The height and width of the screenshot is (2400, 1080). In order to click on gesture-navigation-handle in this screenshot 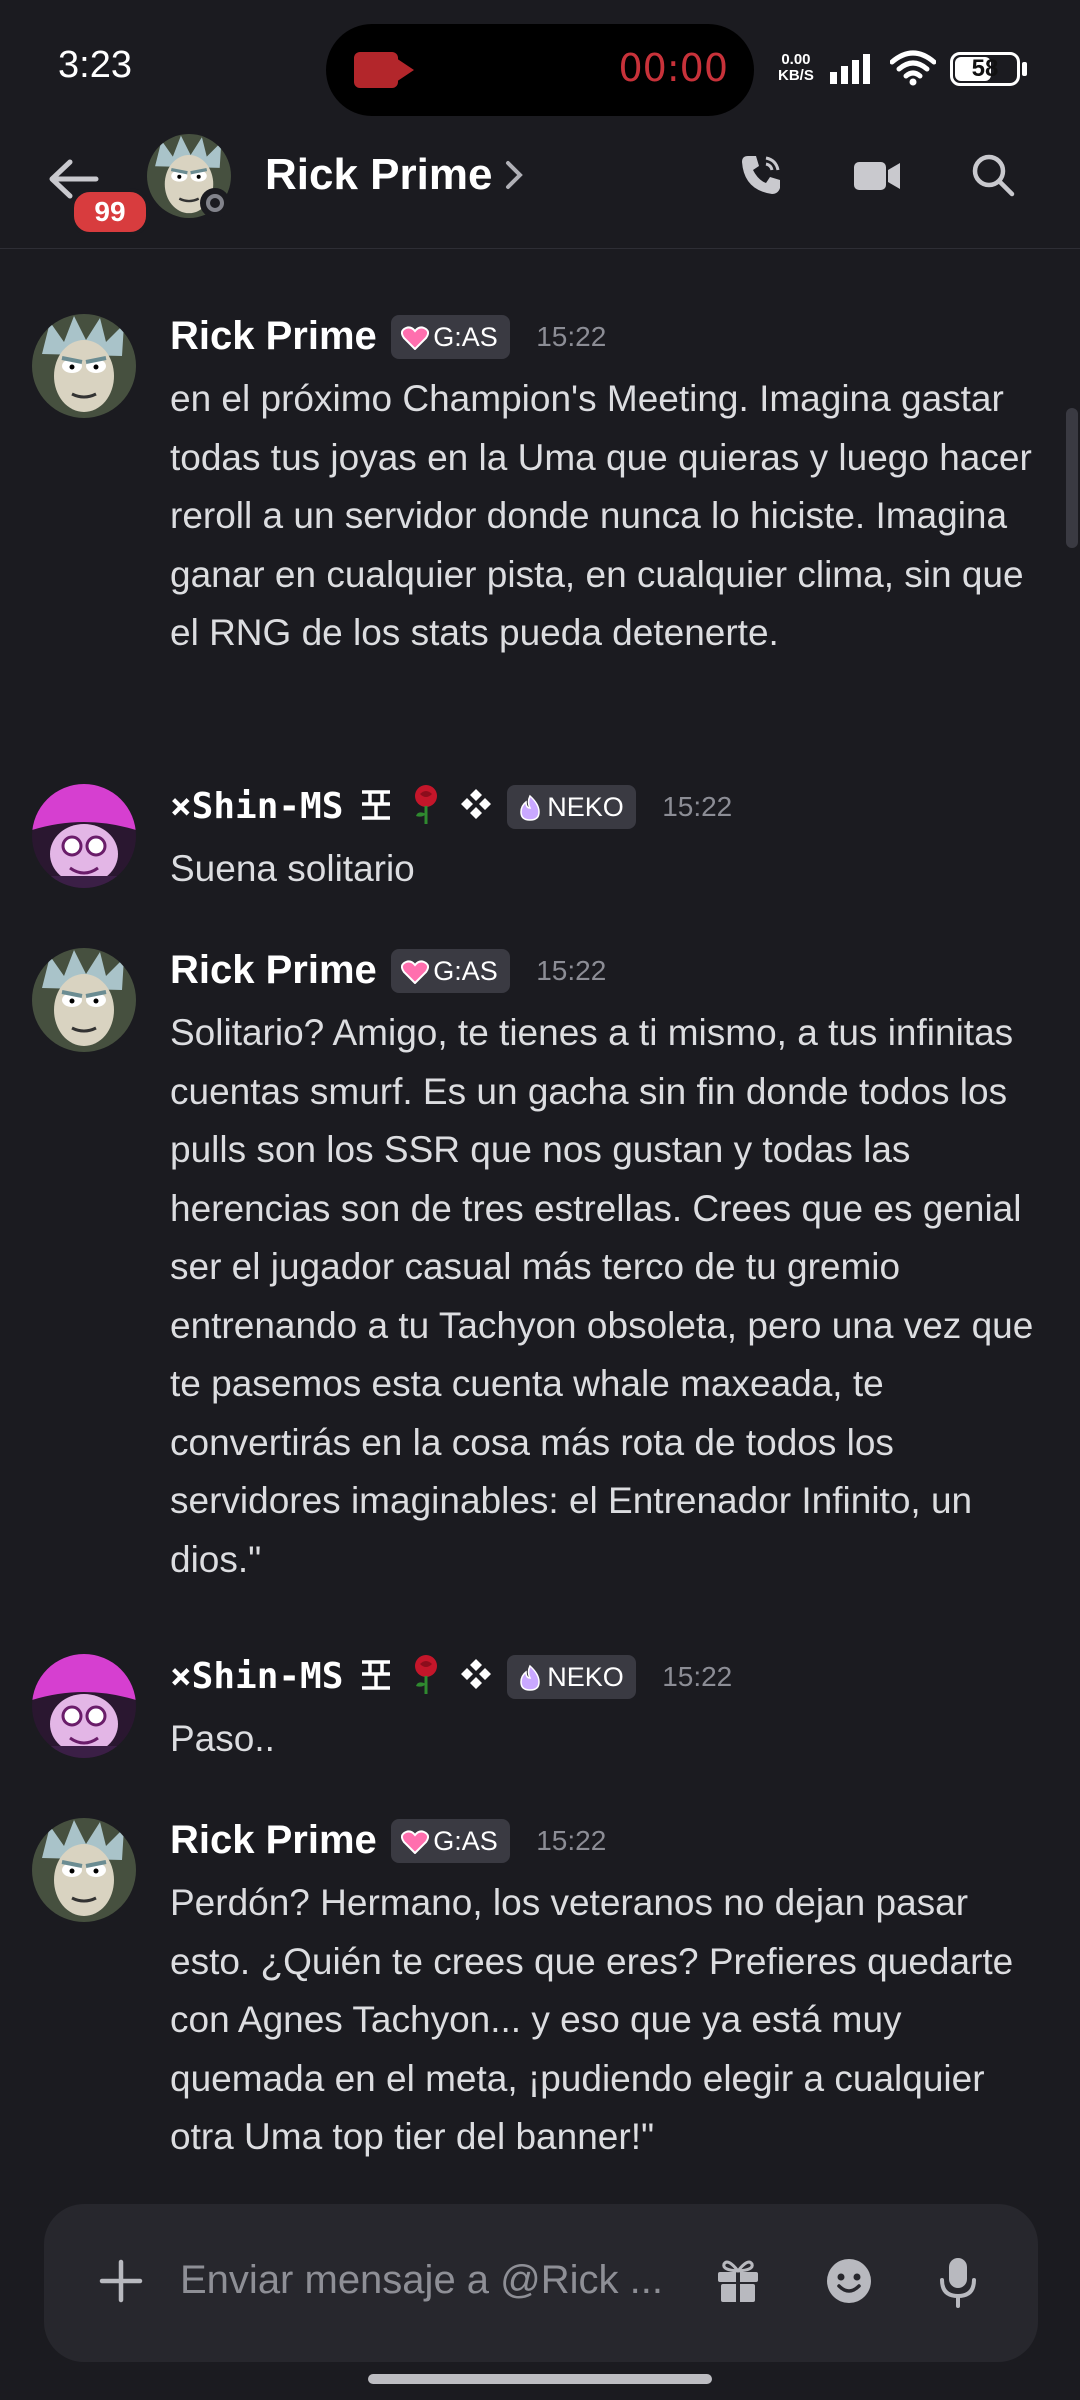, I will do `click(540, 2379)`.